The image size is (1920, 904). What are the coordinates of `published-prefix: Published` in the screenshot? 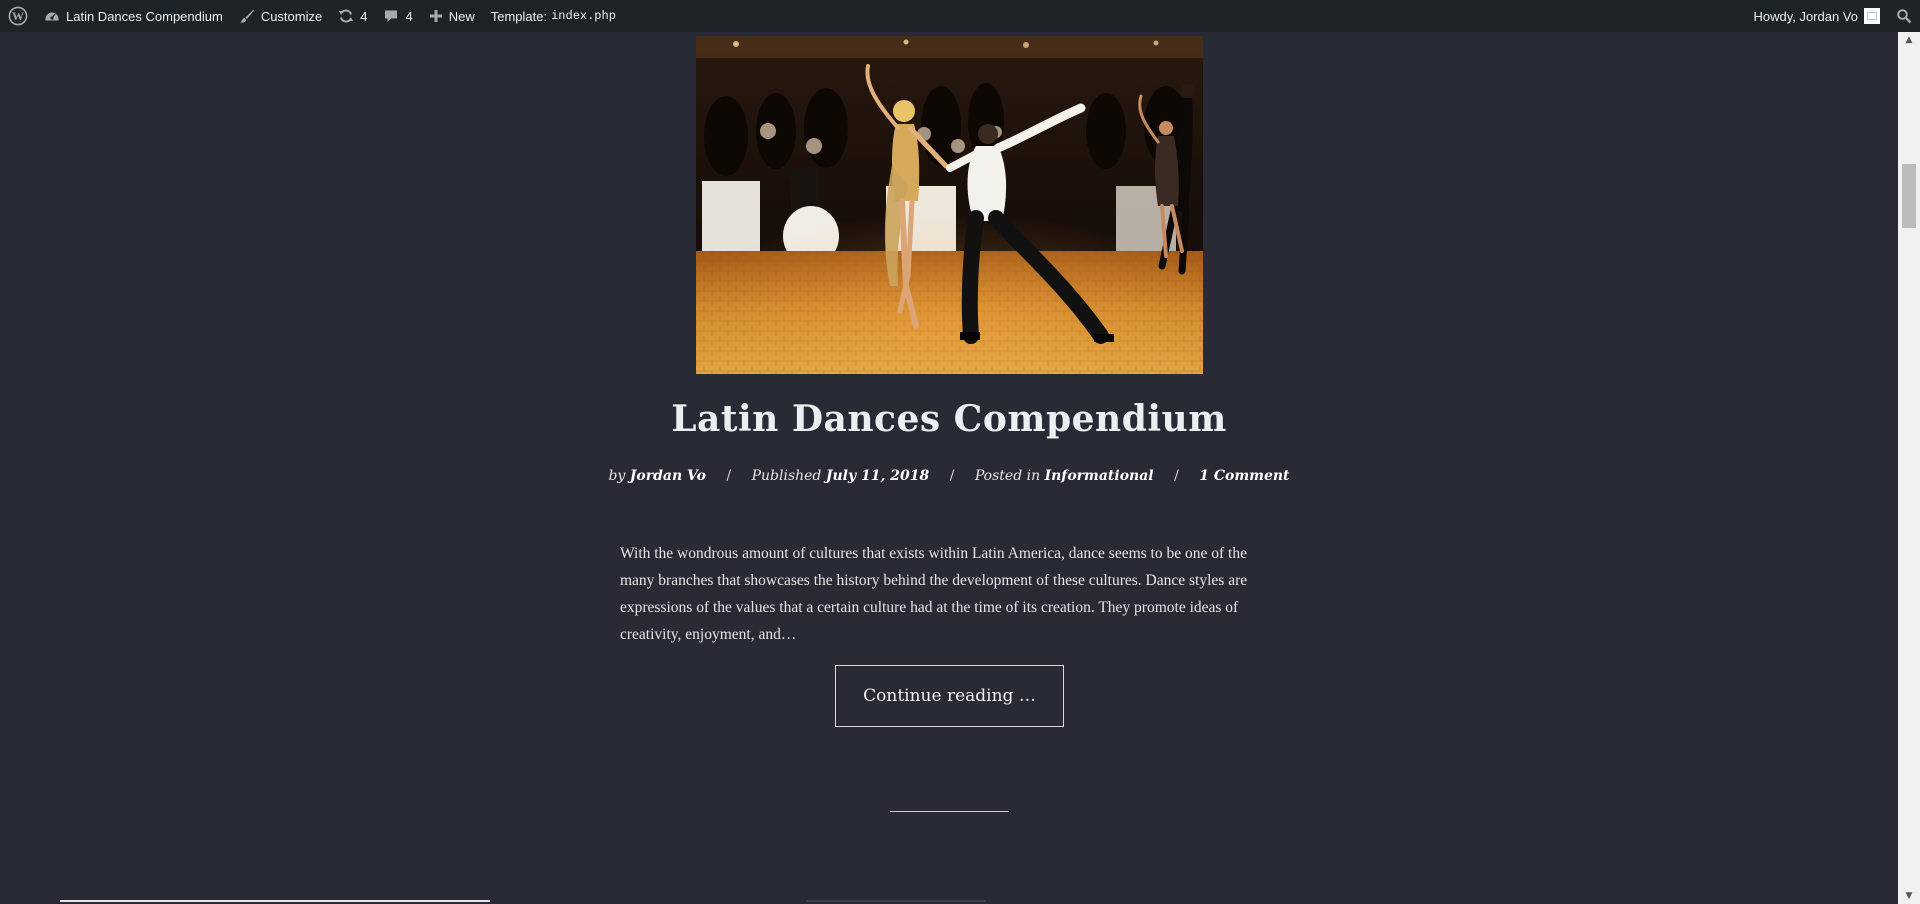 It's located at (786, 476).